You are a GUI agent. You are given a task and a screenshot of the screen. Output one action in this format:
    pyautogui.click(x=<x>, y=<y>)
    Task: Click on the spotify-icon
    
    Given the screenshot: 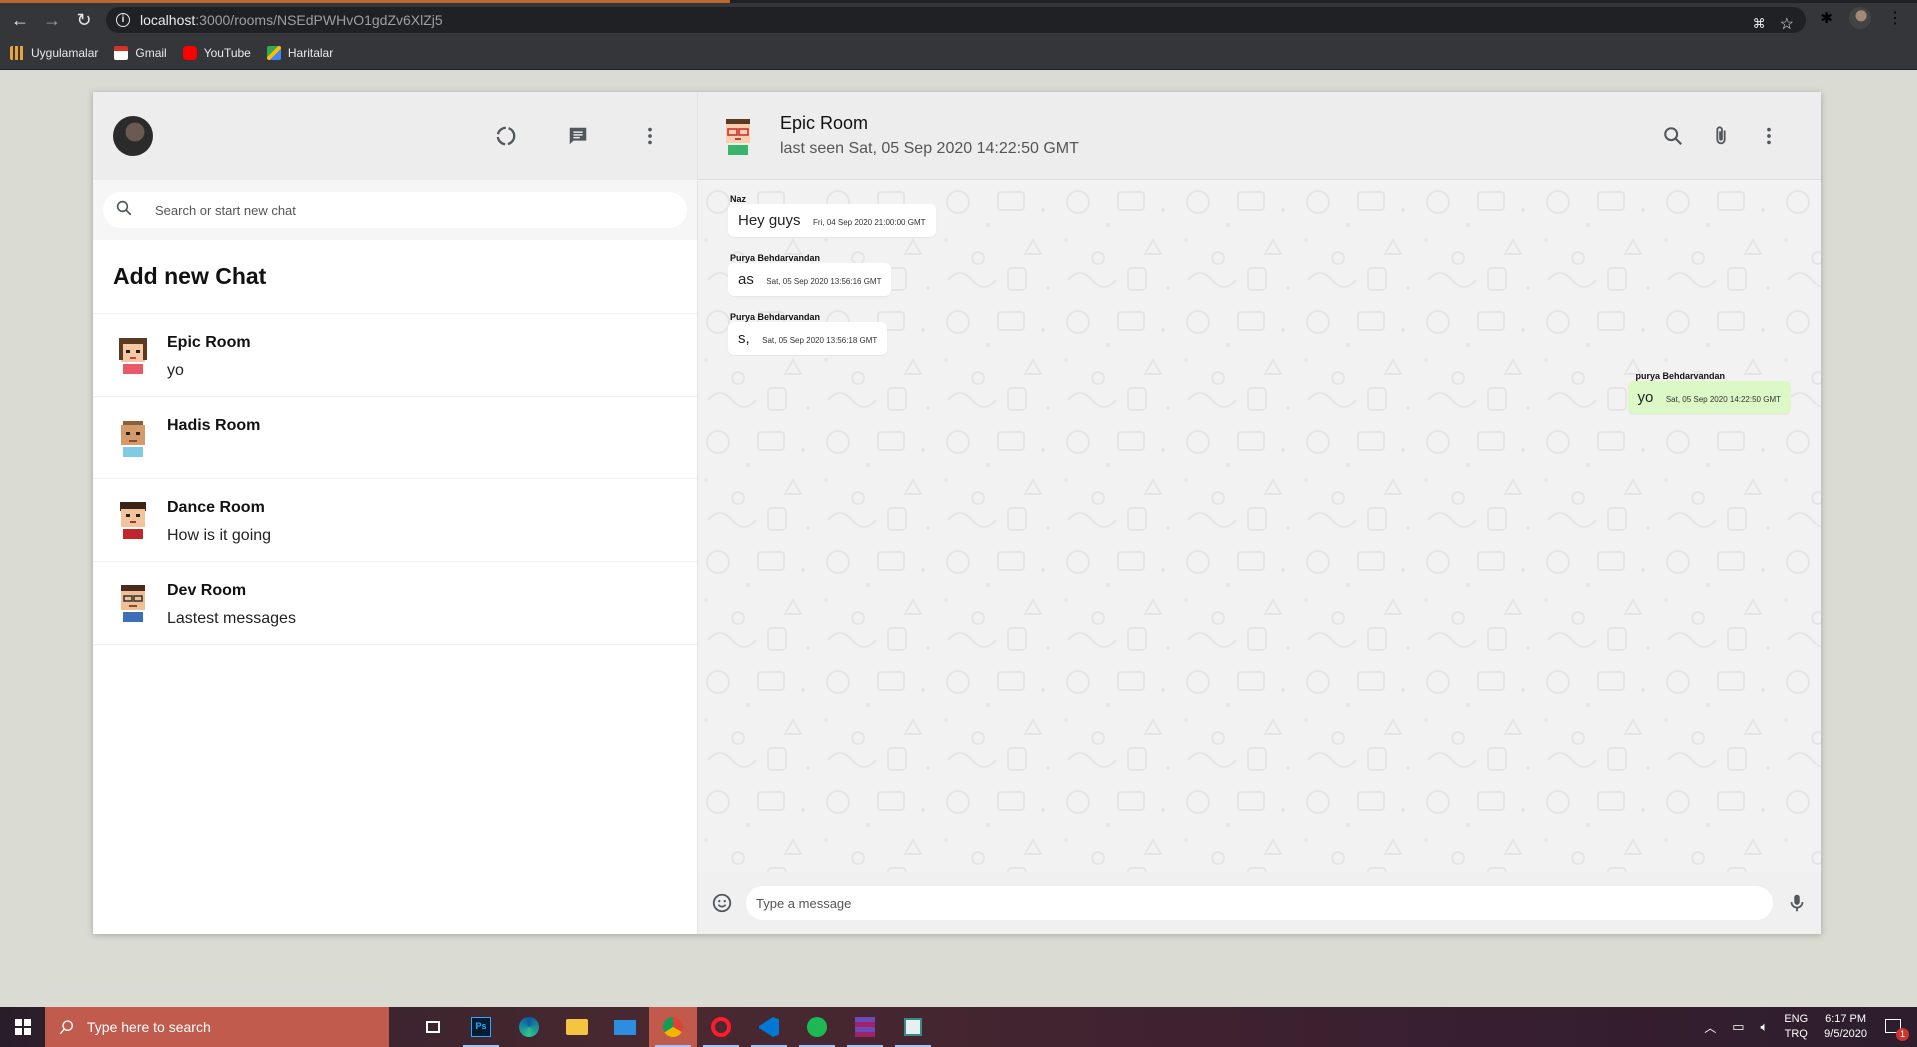 What is the action you would take?
    pyautogui.click(x=817, y=1027)
    